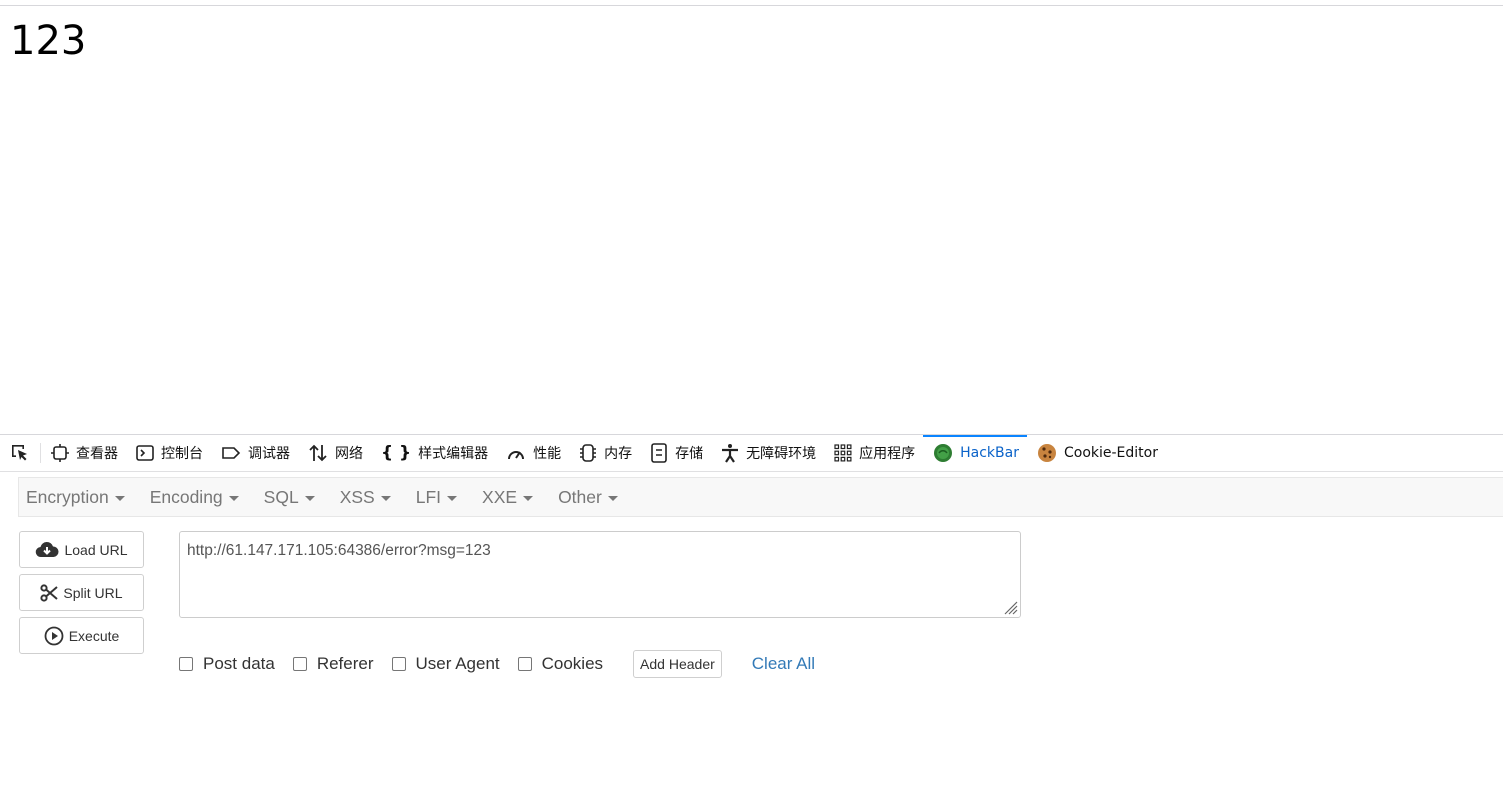  Describe the element at coordinates (781, 454) in the screenshot. I see `tab-label: 无障碍环境` at that location.